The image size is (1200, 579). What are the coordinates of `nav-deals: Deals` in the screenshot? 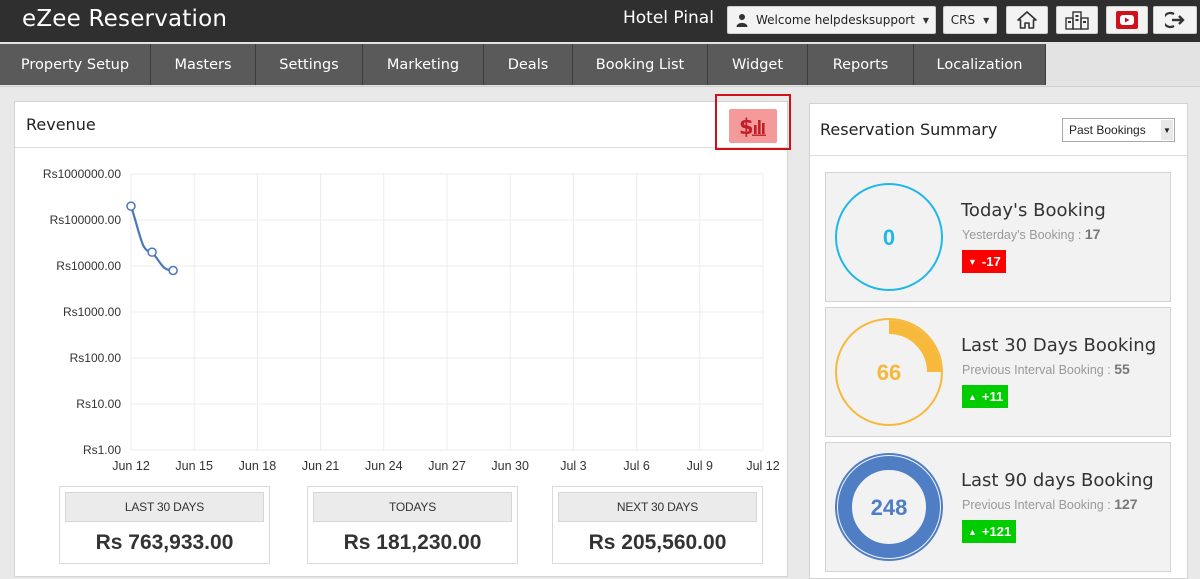 It's located at (528, 64).